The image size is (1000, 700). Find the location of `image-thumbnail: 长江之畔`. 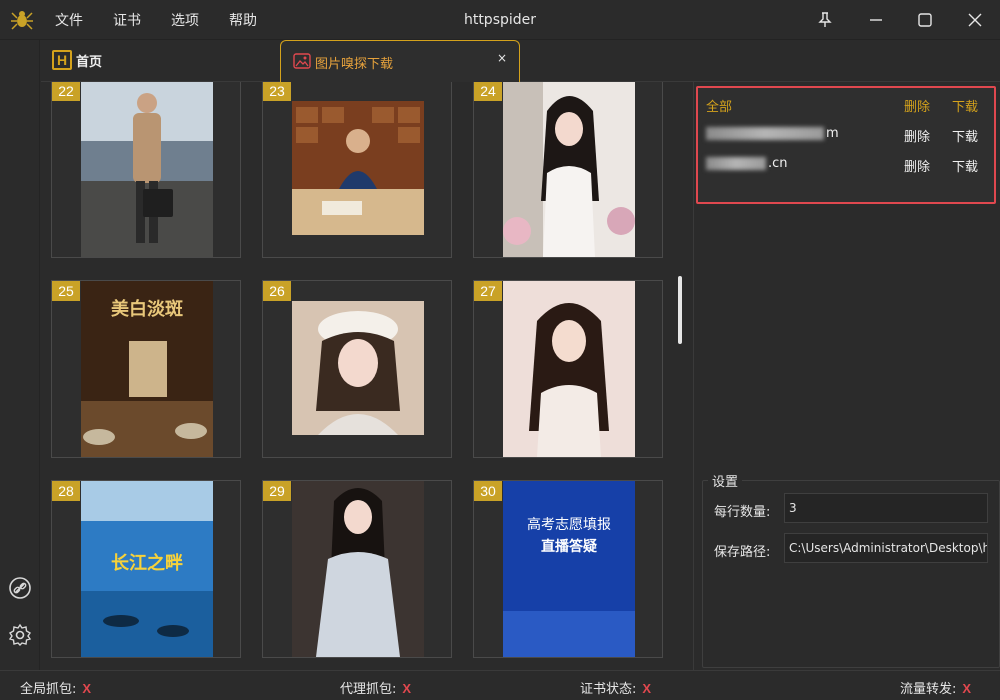

image-thumbnail: 长江之畔 is located at coordinates (147, 569).